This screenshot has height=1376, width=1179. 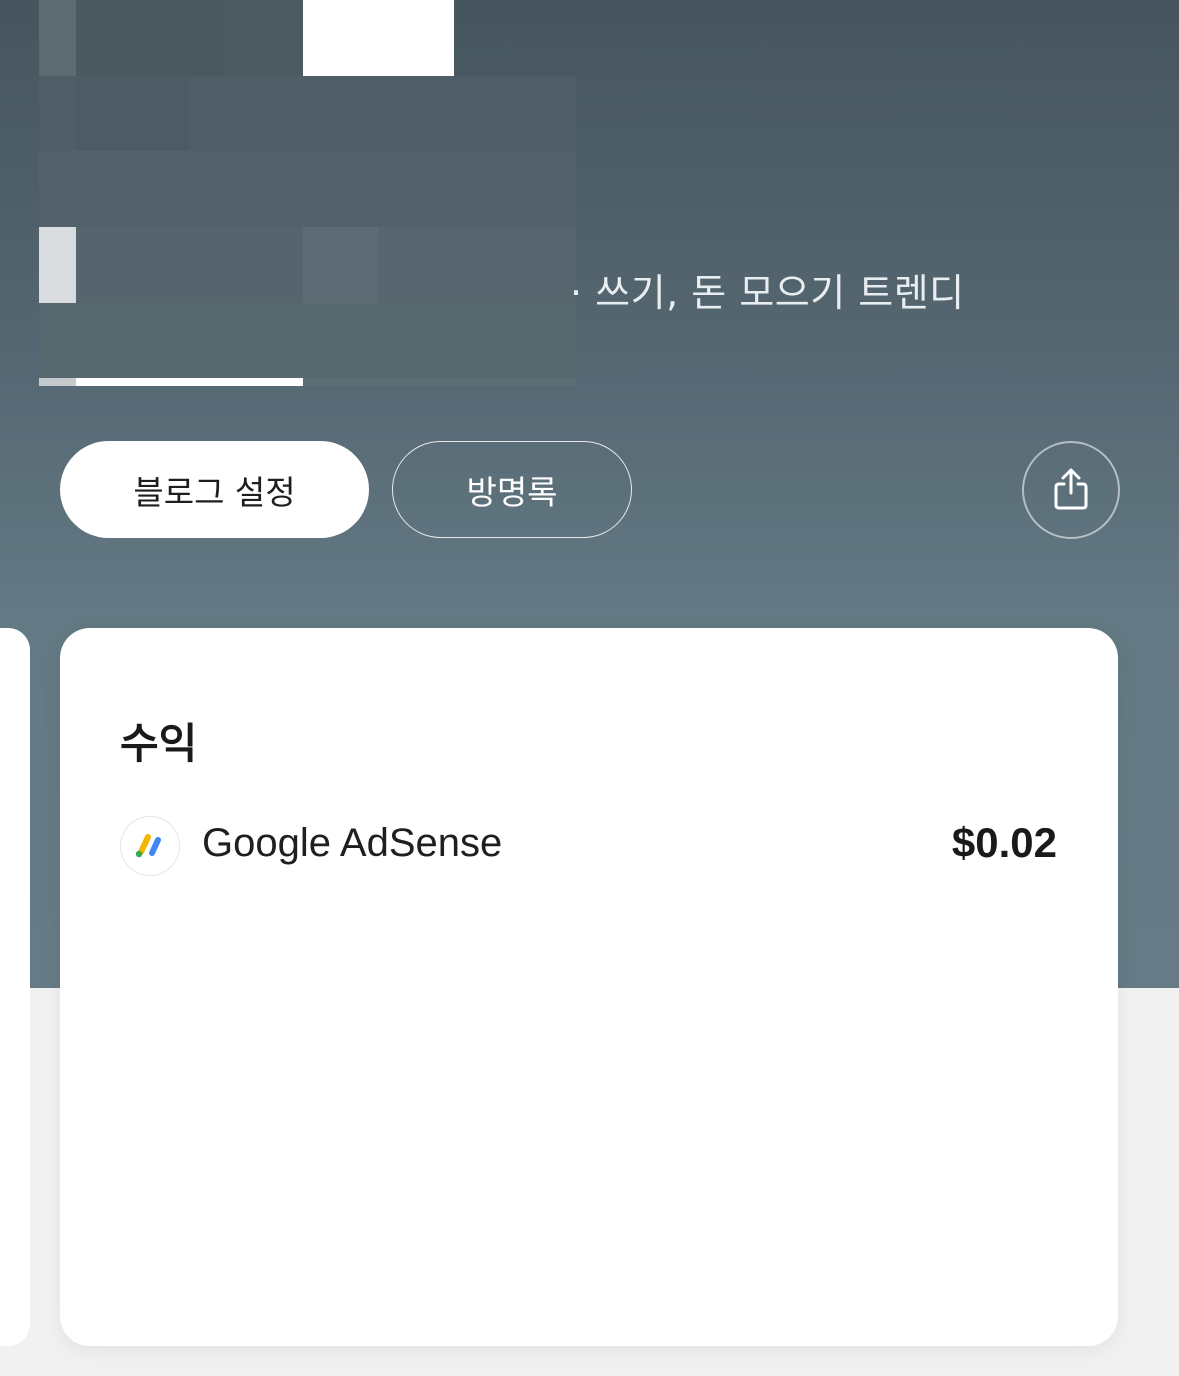 What do you see at coordinates (214, 489) in the screenshot?
I see `blog-settings-button: 블로그 설정` at bounding box center [214, 489].